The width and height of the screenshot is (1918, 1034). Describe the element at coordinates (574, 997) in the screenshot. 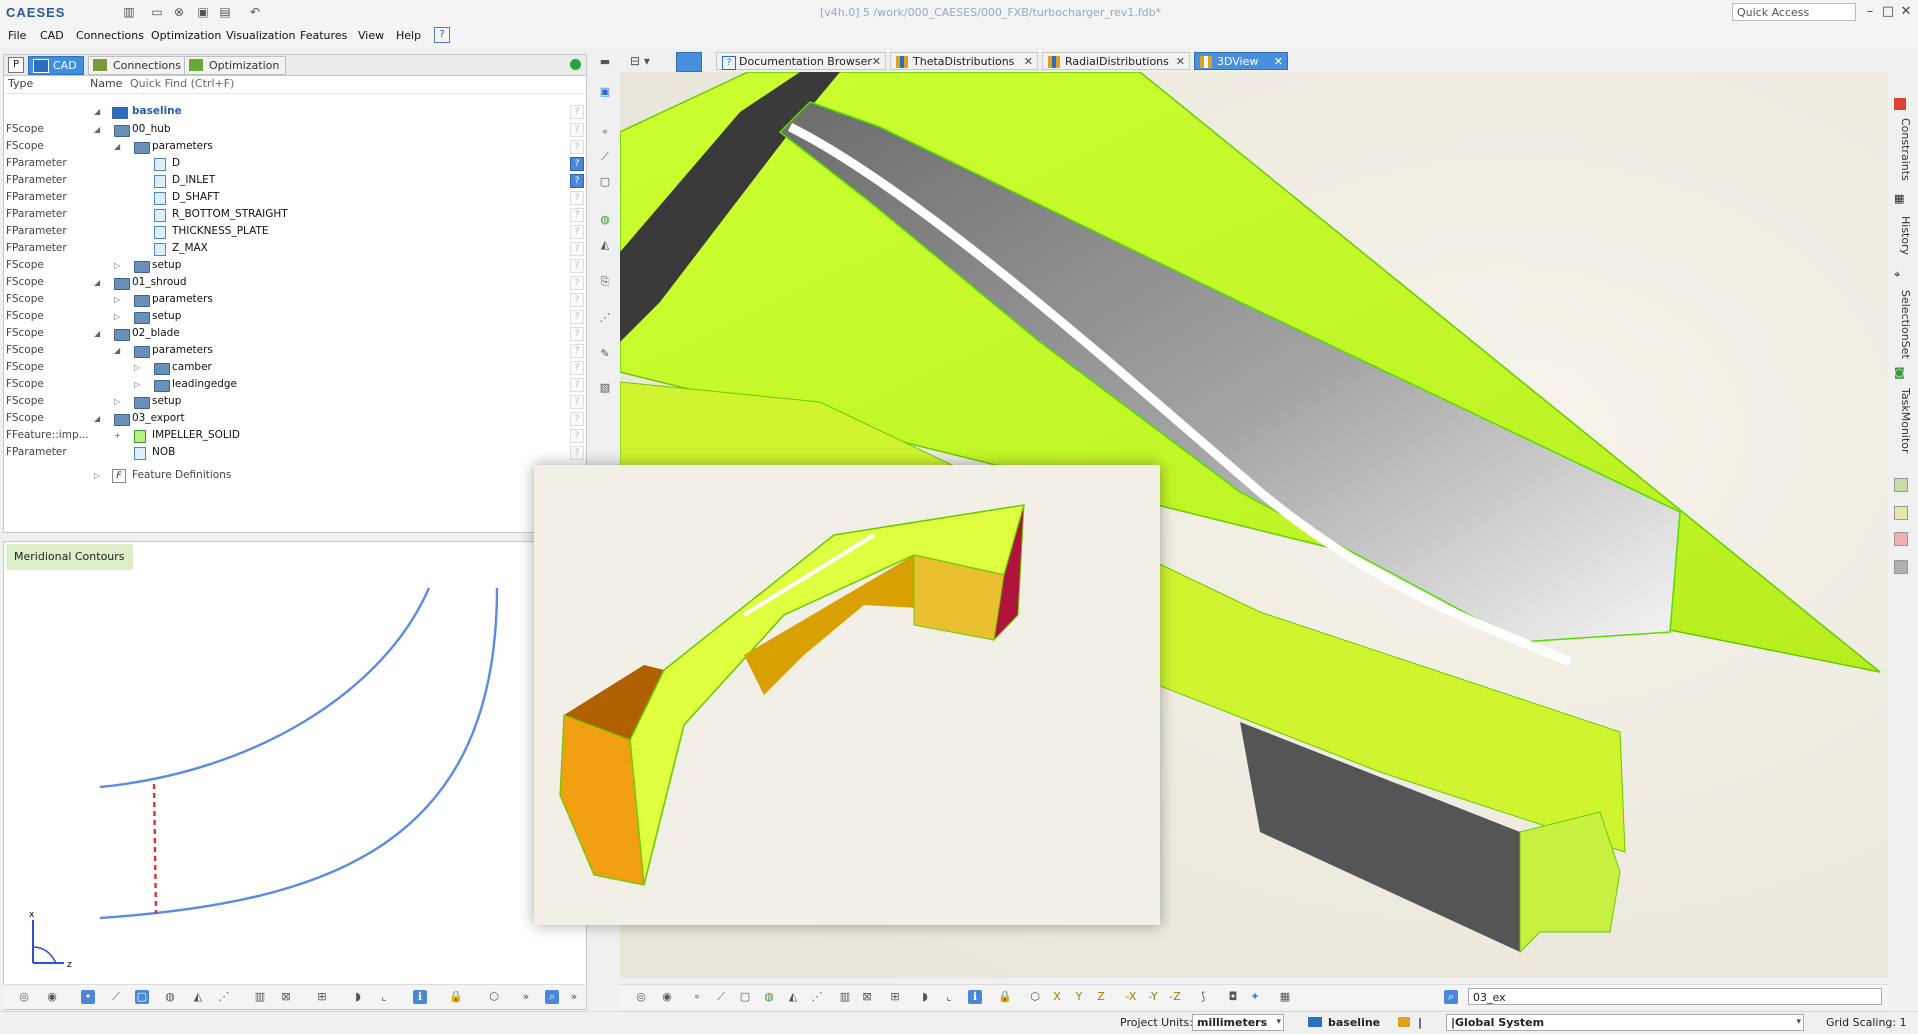

I see `more-right-icon: »` at that location.